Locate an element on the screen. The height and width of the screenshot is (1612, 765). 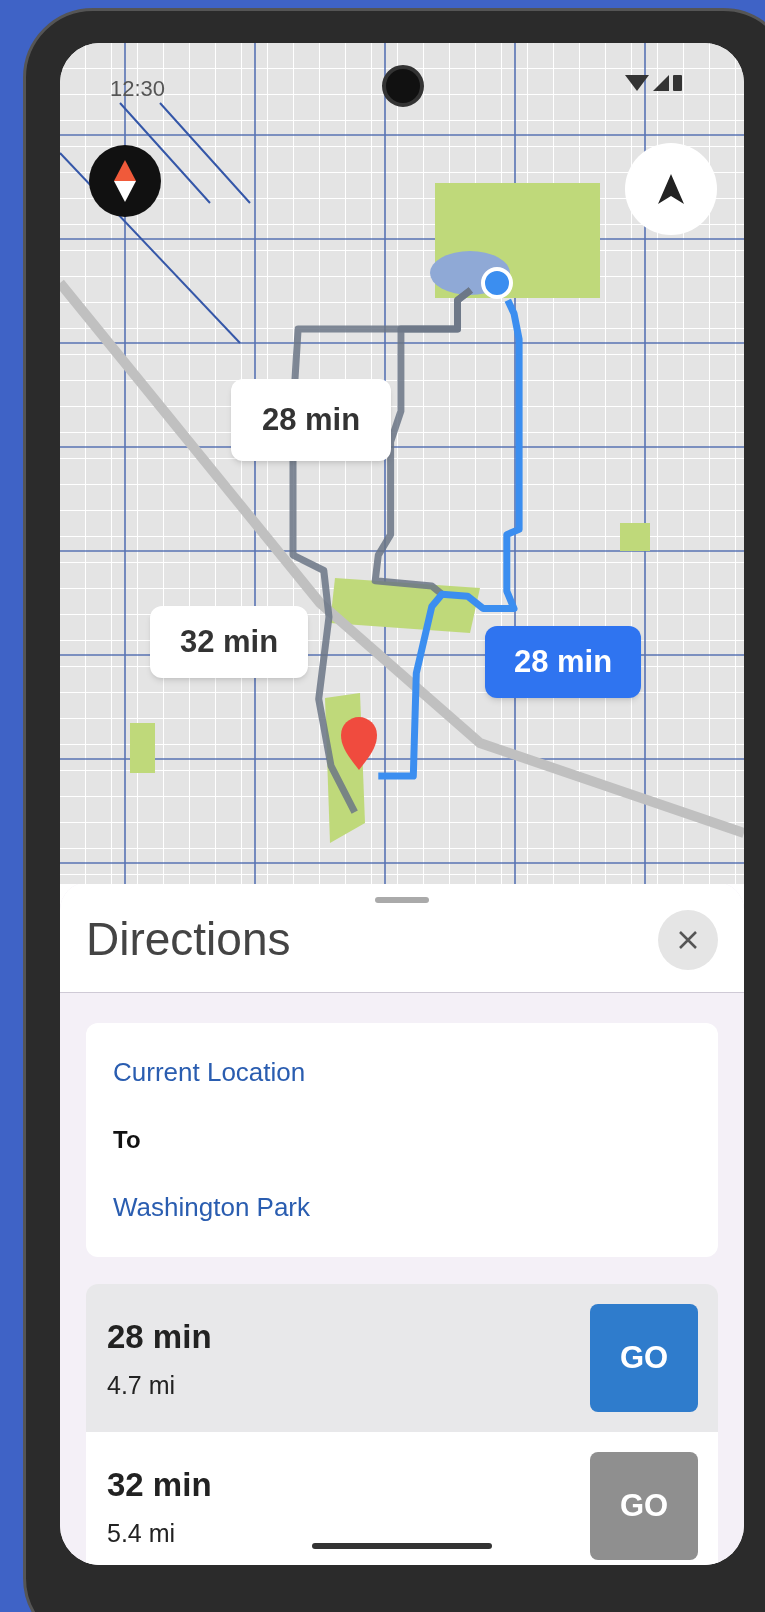
origin-link: Current Location is located at coordinates (402, 1072).